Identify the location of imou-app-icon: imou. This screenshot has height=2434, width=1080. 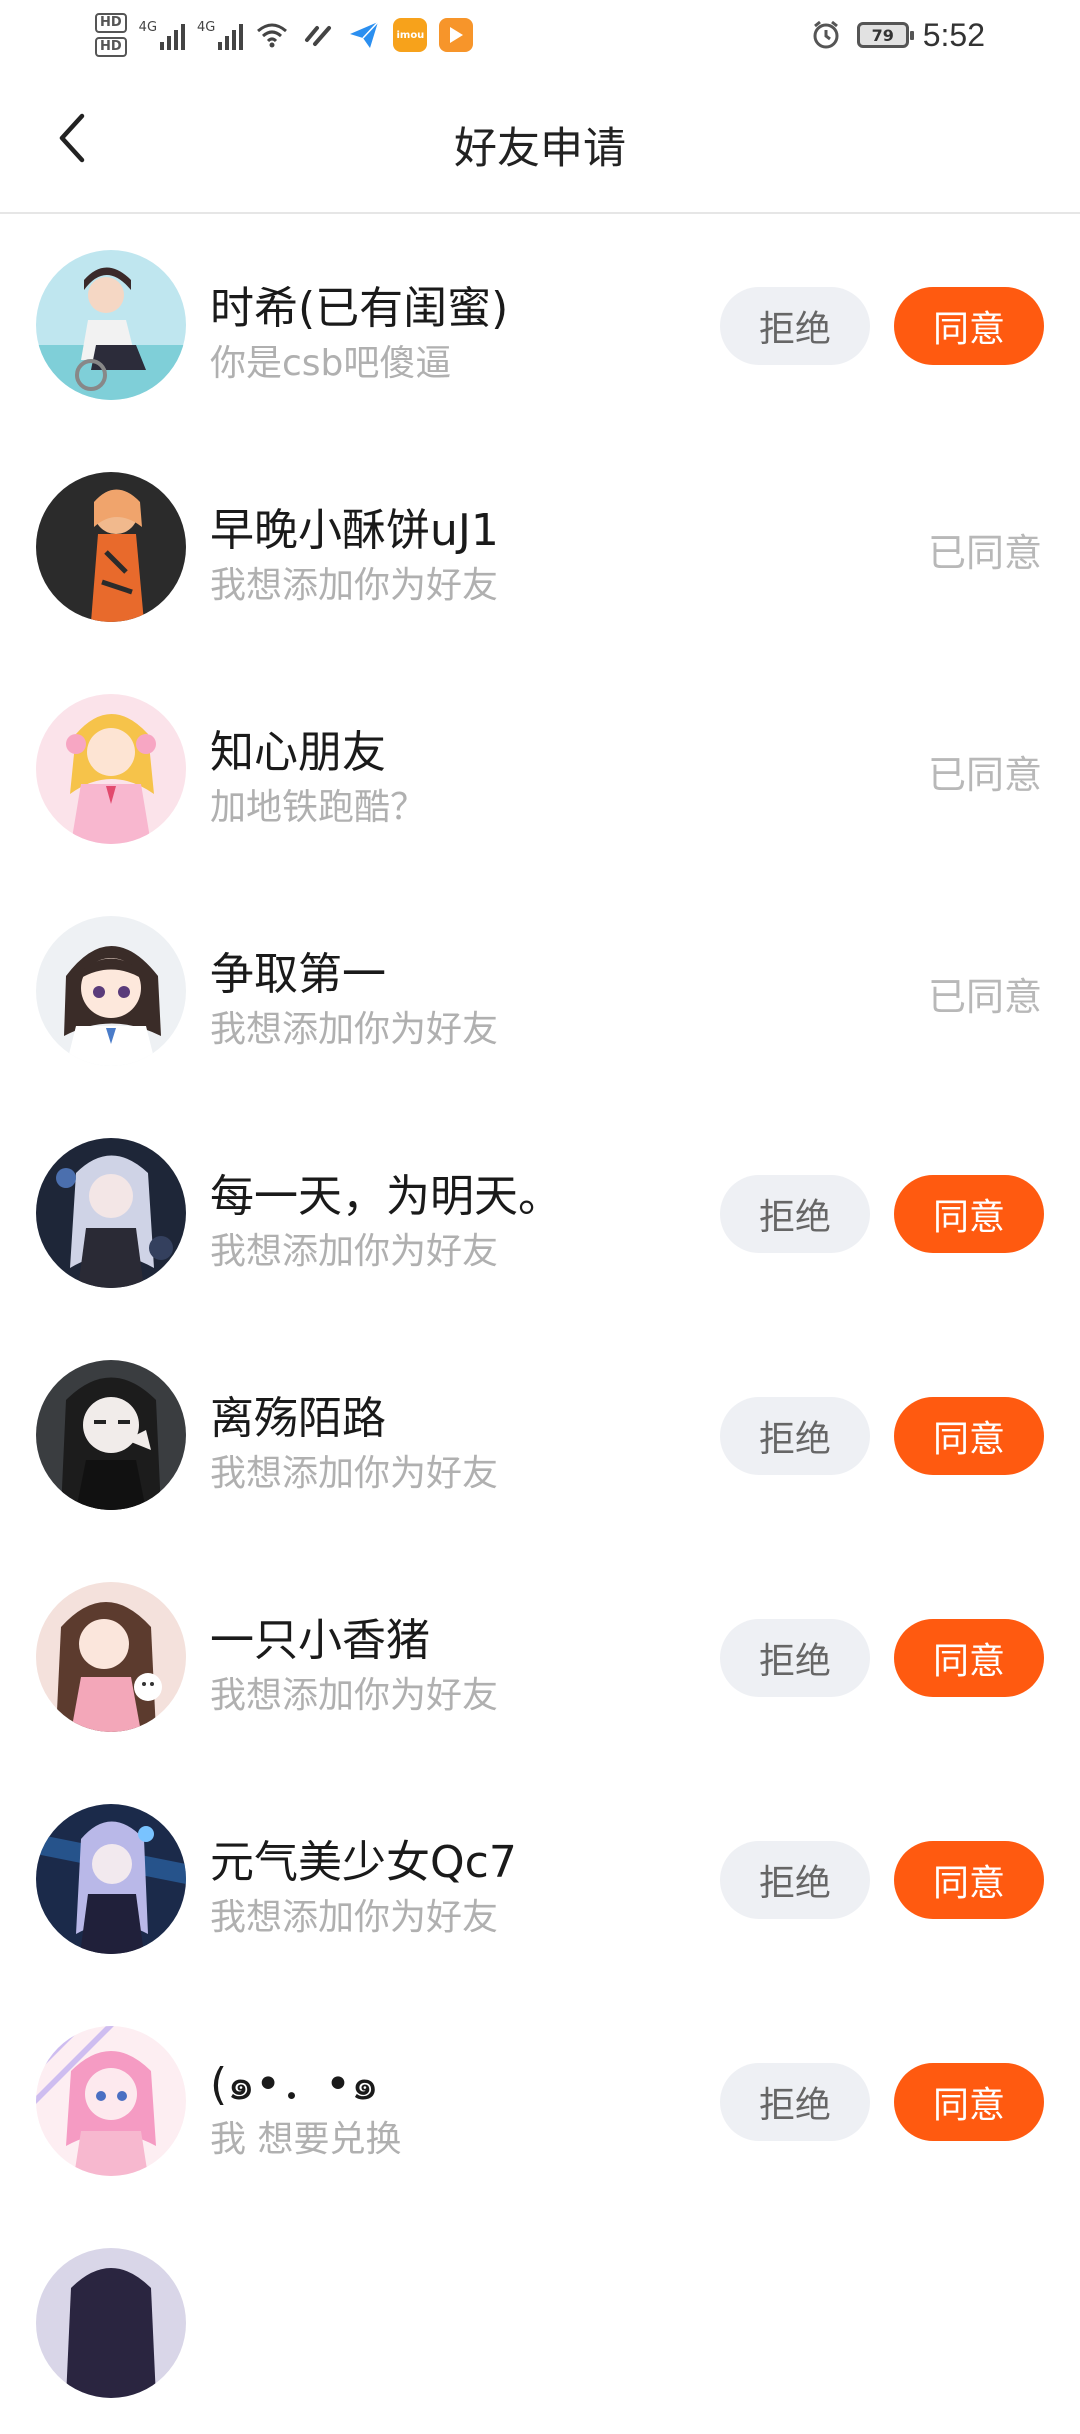
(410, 35).